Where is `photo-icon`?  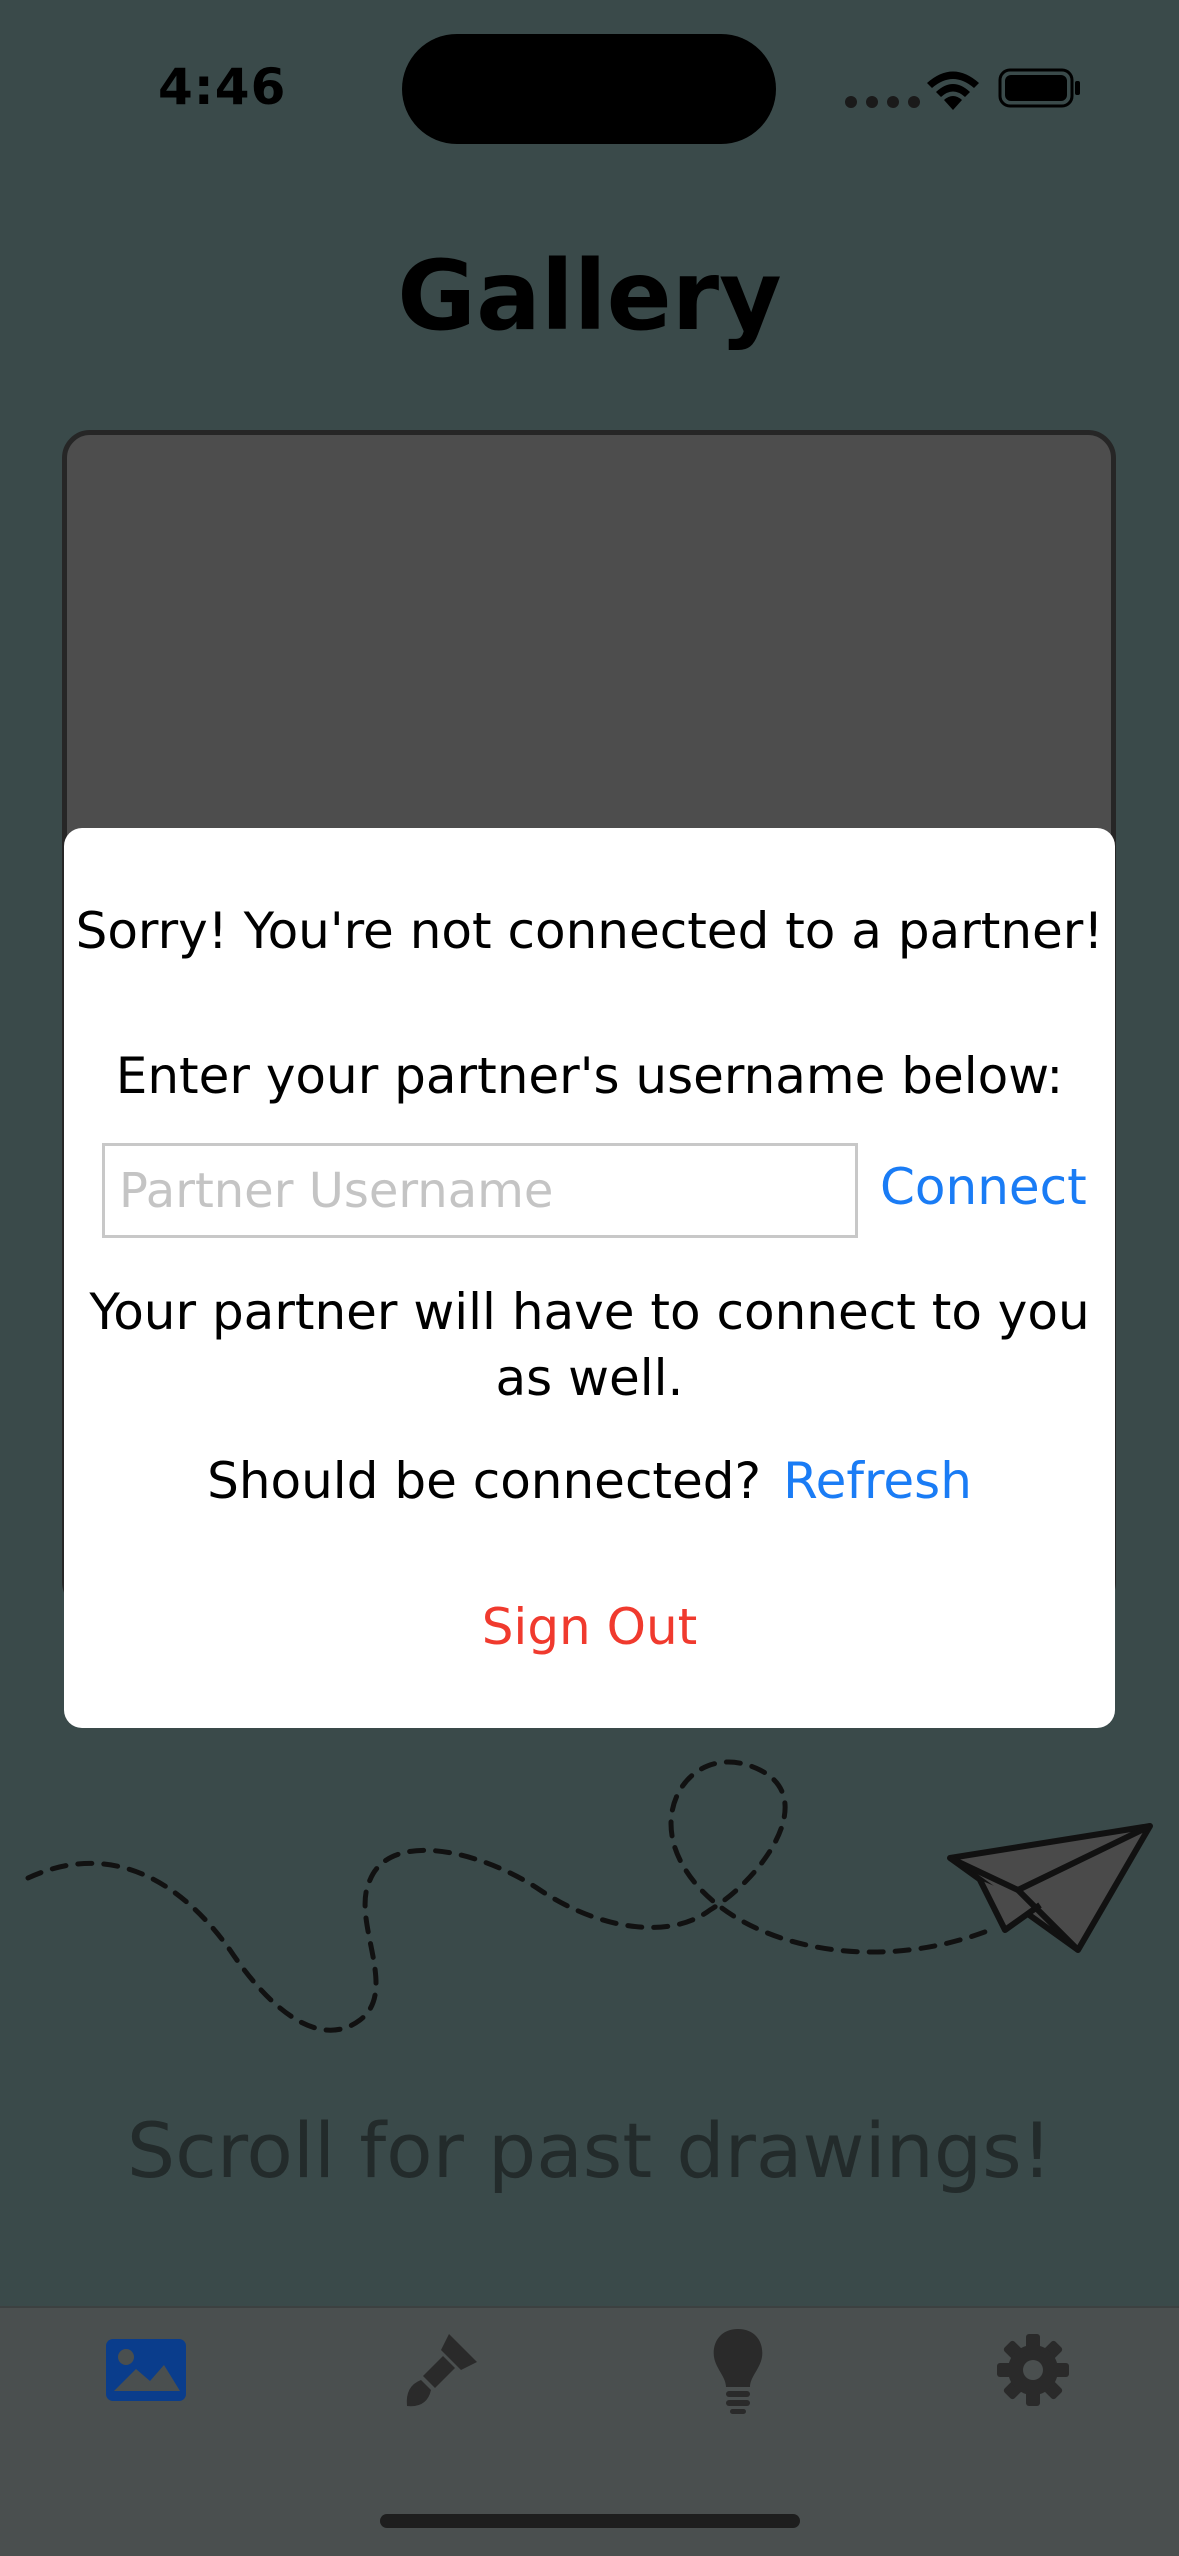
photo-icon is located at coordinates (146, 2370).